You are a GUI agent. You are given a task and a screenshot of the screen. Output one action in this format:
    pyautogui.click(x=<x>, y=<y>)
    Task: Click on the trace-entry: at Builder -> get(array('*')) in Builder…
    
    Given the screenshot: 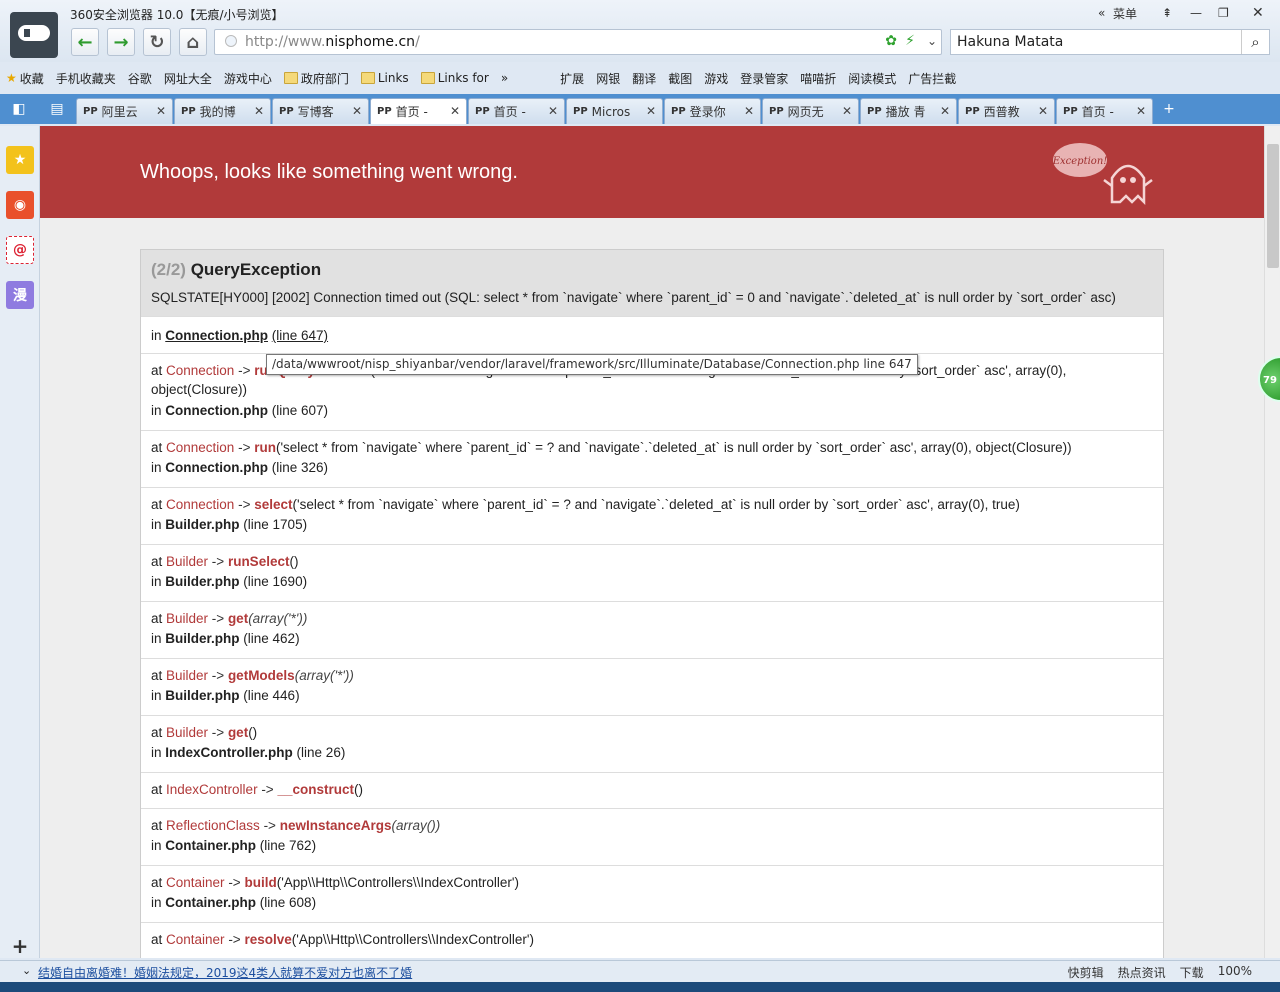 What is the action you would take?
    pyautogui.click(x=652, y=629)
    